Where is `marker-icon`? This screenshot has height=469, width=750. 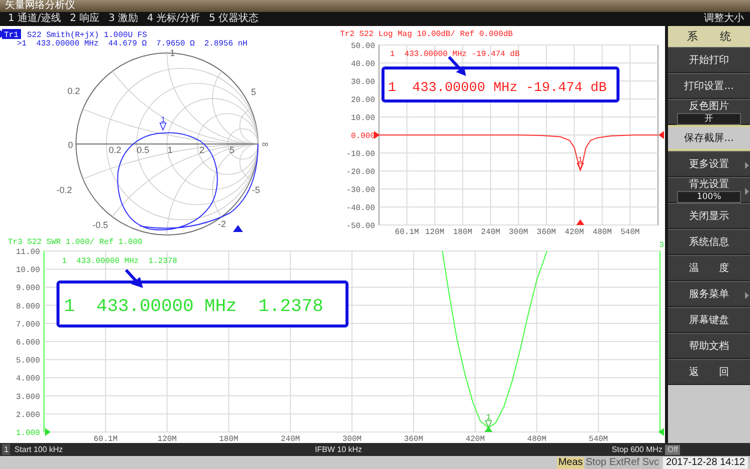 marker-icon is located at coordinates (580, 167).